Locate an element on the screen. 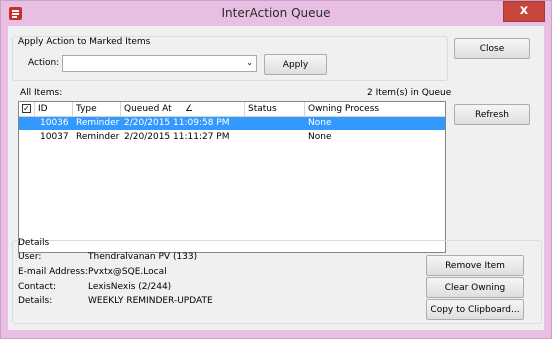  header-checkbox-col: ✓ is located at coordinates (27, 109).